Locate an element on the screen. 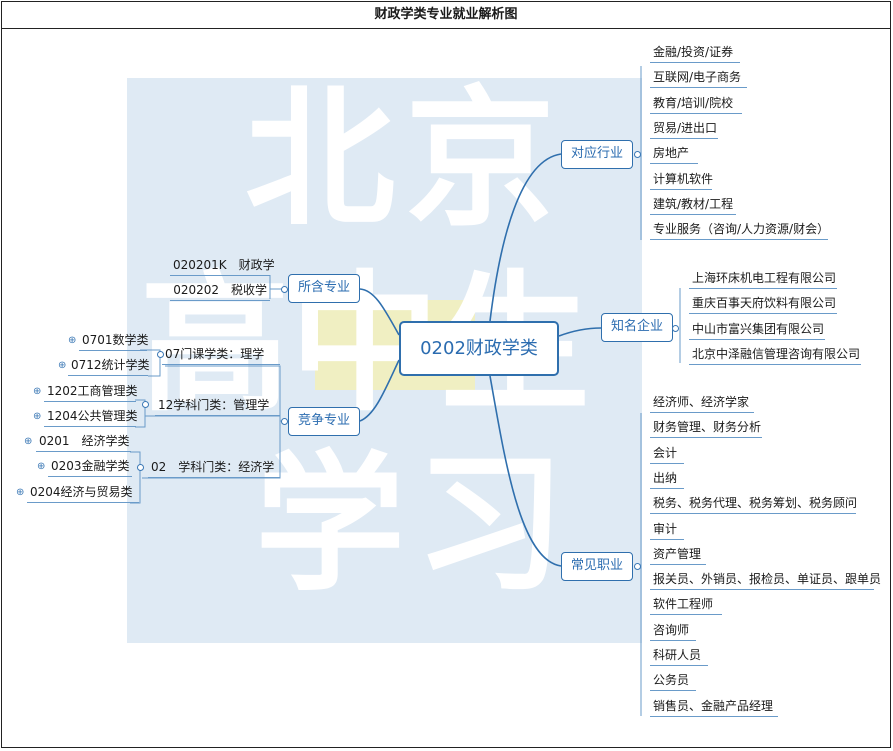 The image size is (893, 751). competing-item: 1204公共管理类 is located at coordinates (91, 417).